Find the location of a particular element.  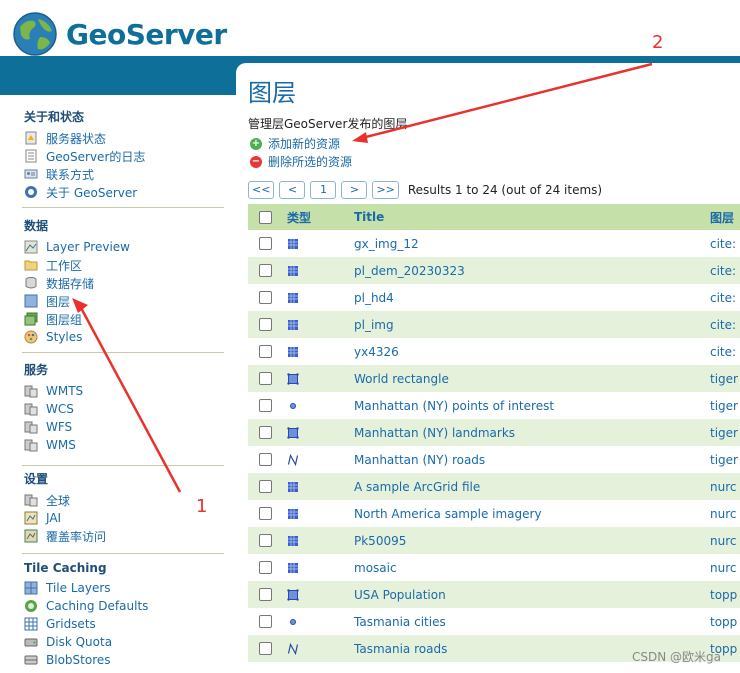

sidebar-item-layers: 图层 is located at coordinates (124, 301).